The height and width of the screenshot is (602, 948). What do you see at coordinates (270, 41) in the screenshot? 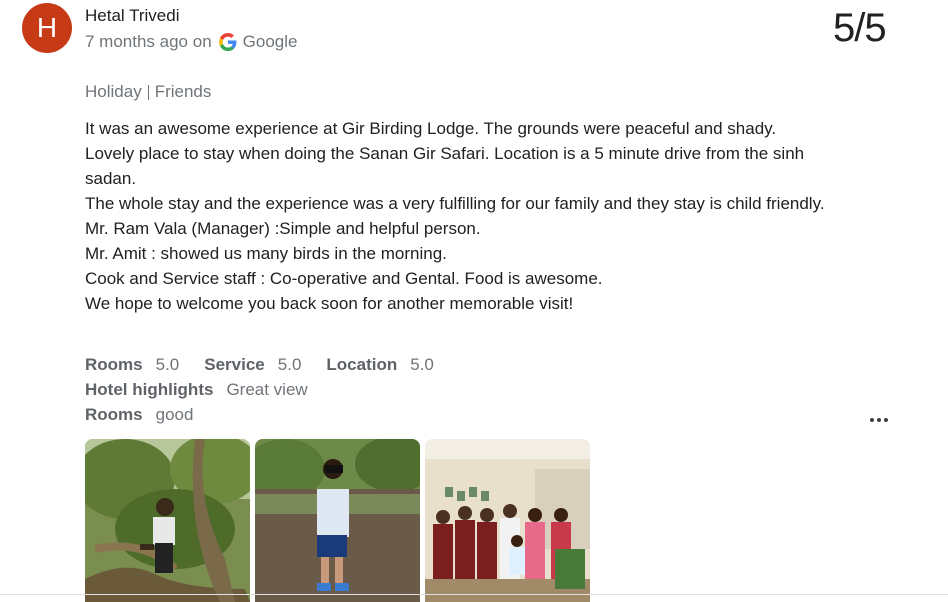
I see `review-source: Google` at bounding box center [270, 41].